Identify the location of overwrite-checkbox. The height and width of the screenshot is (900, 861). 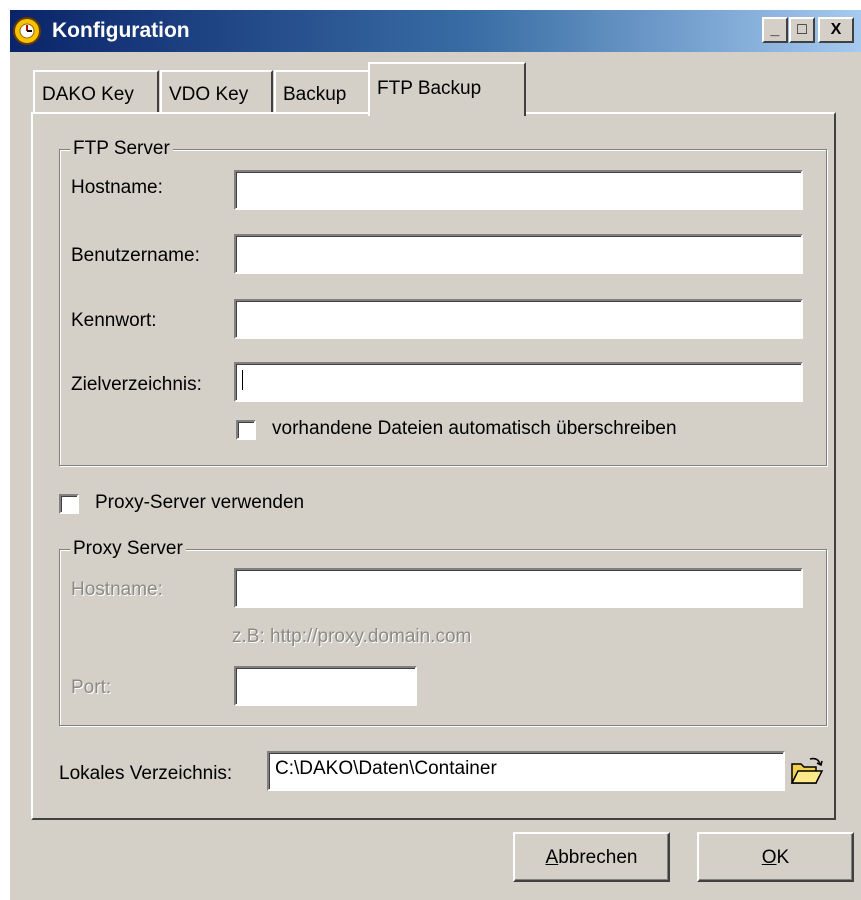
(246, 430).